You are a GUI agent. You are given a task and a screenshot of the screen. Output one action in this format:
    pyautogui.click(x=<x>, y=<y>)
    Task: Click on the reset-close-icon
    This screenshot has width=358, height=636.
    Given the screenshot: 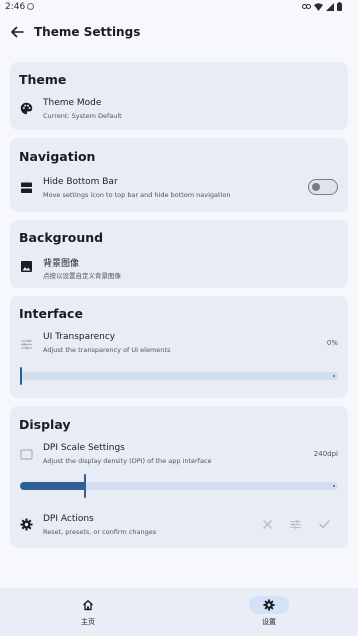 What is the action you would take?
    pyautogui.click(x=267, y=524)
    